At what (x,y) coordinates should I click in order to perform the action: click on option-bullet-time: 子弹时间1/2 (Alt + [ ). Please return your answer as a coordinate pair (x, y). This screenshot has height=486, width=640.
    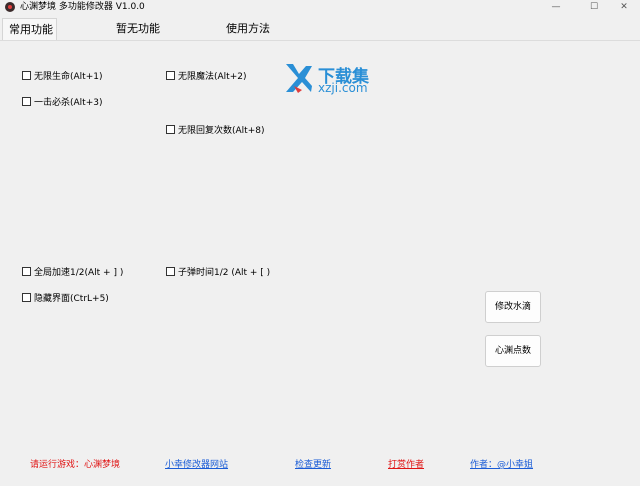
    Looking at the image, I should click on (218, 271).